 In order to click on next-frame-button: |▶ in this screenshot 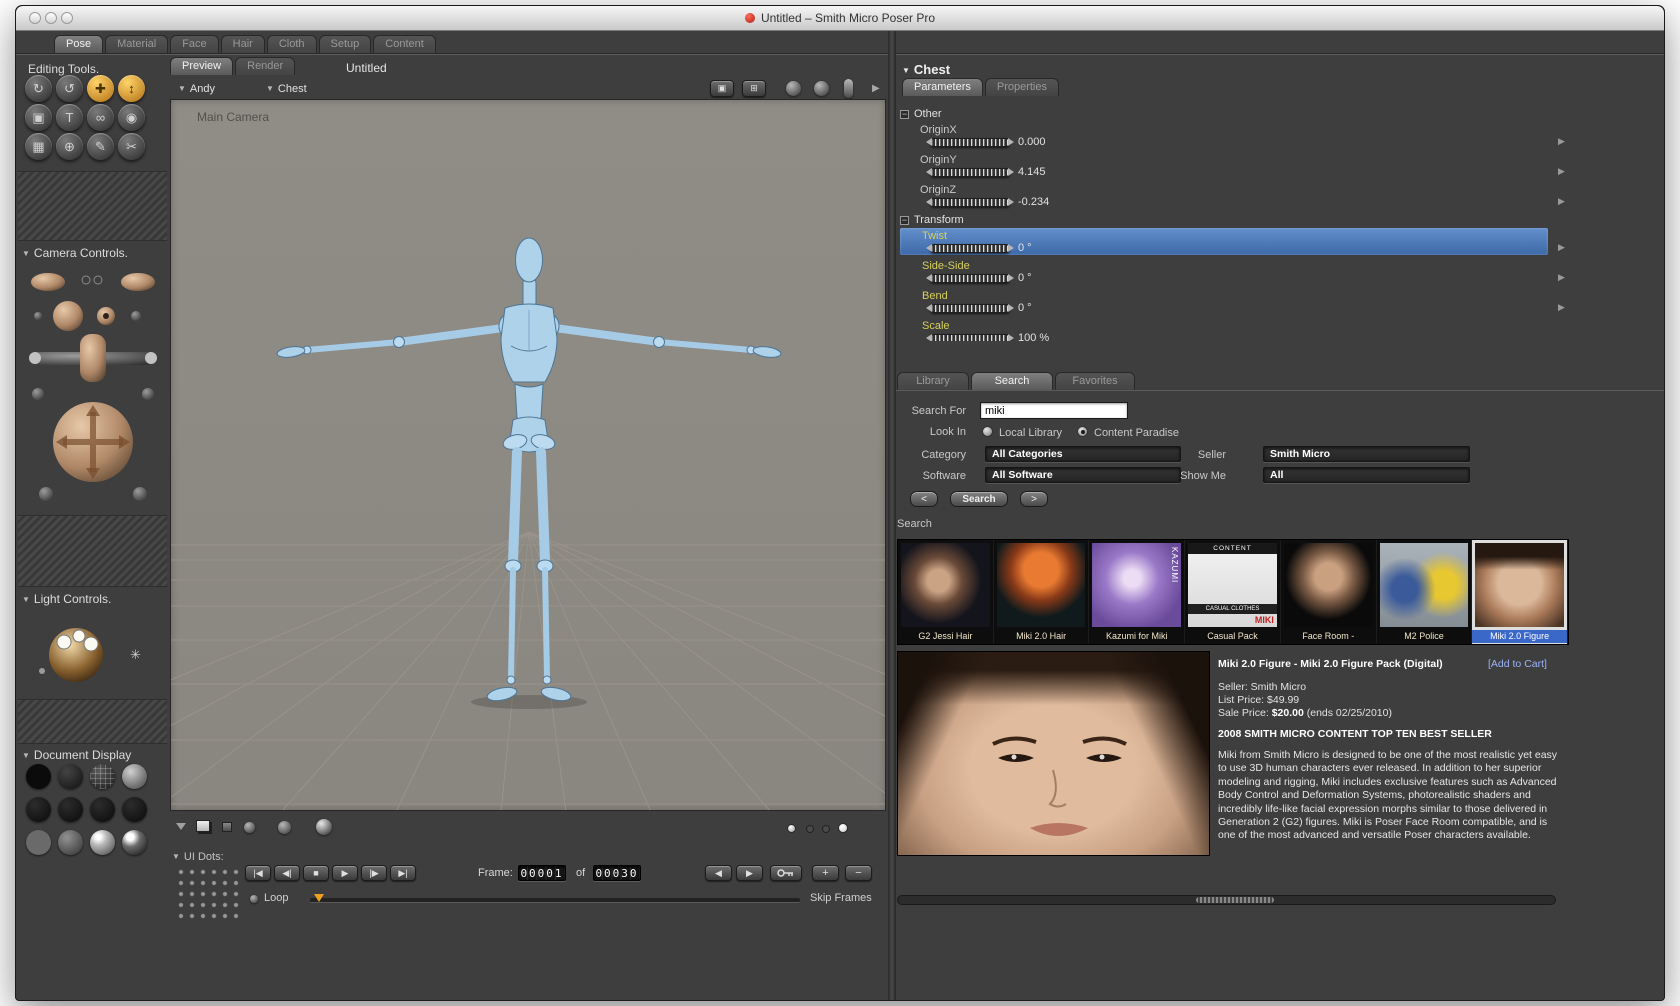, I will do `click(374, 873)`.